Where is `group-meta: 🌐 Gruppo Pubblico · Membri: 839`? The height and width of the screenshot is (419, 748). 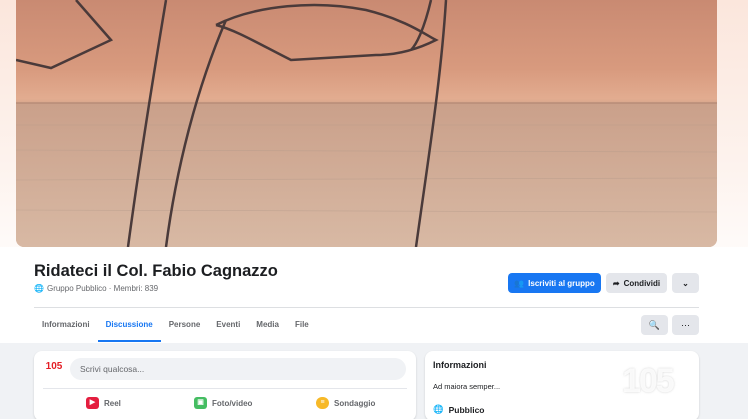 group-meta: 🌐 Gruppo Pubblico · Membri: 839 is located at coordinates (96, 288).